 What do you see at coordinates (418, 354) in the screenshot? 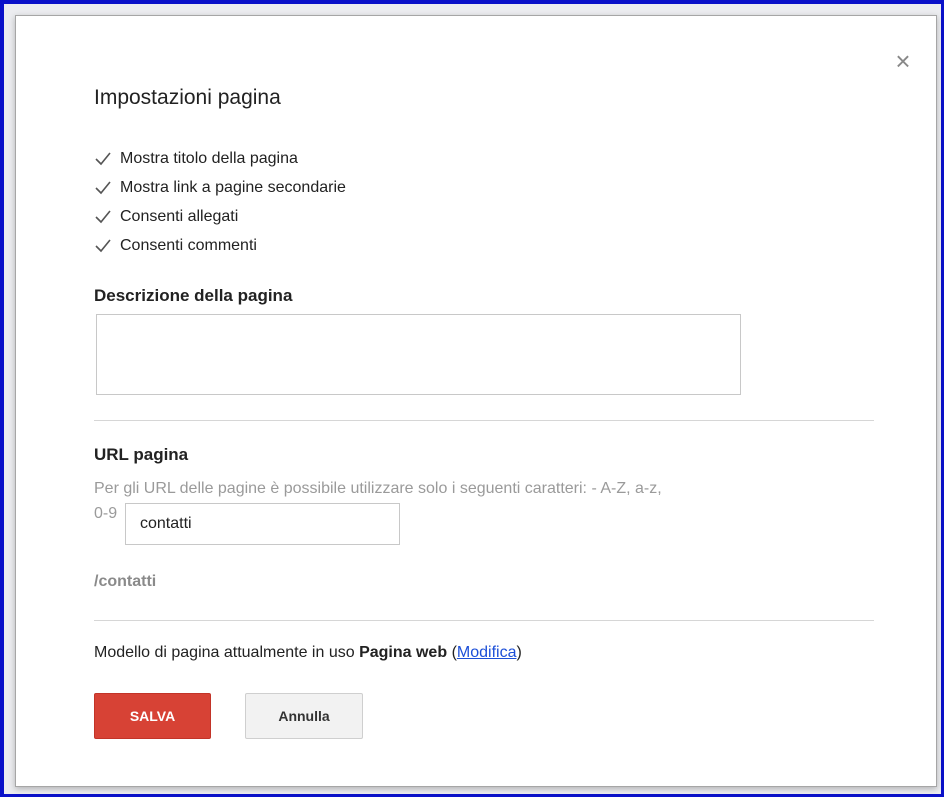
I see `description-textarea` at bounding box center [418, 354].